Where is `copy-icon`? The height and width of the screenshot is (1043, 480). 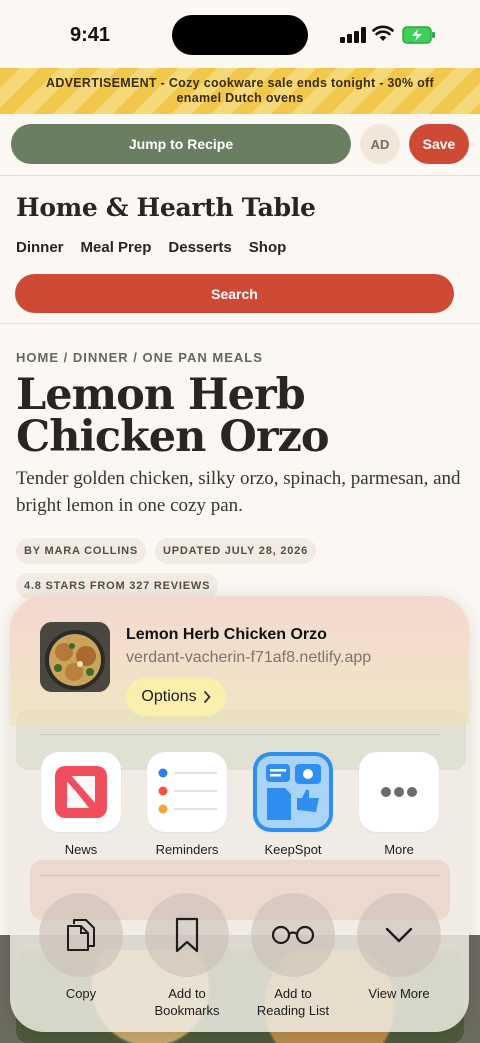
copy-icon is located at coordinates (81, 935).